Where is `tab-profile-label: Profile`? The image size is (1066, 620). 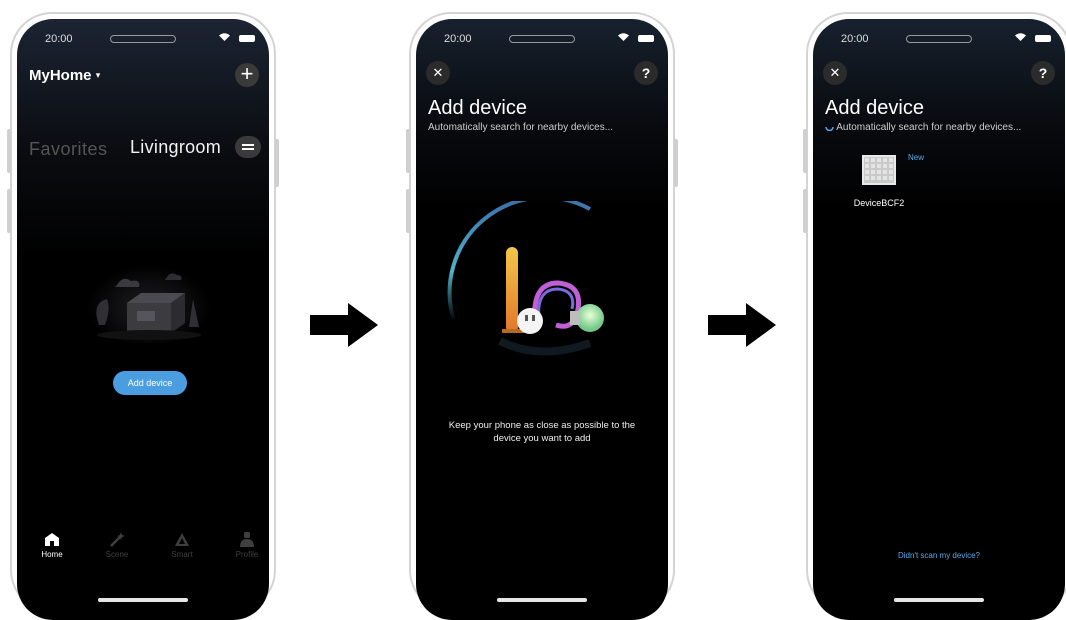 tab-profile-label: Profile is located at coordinates (247, 554).